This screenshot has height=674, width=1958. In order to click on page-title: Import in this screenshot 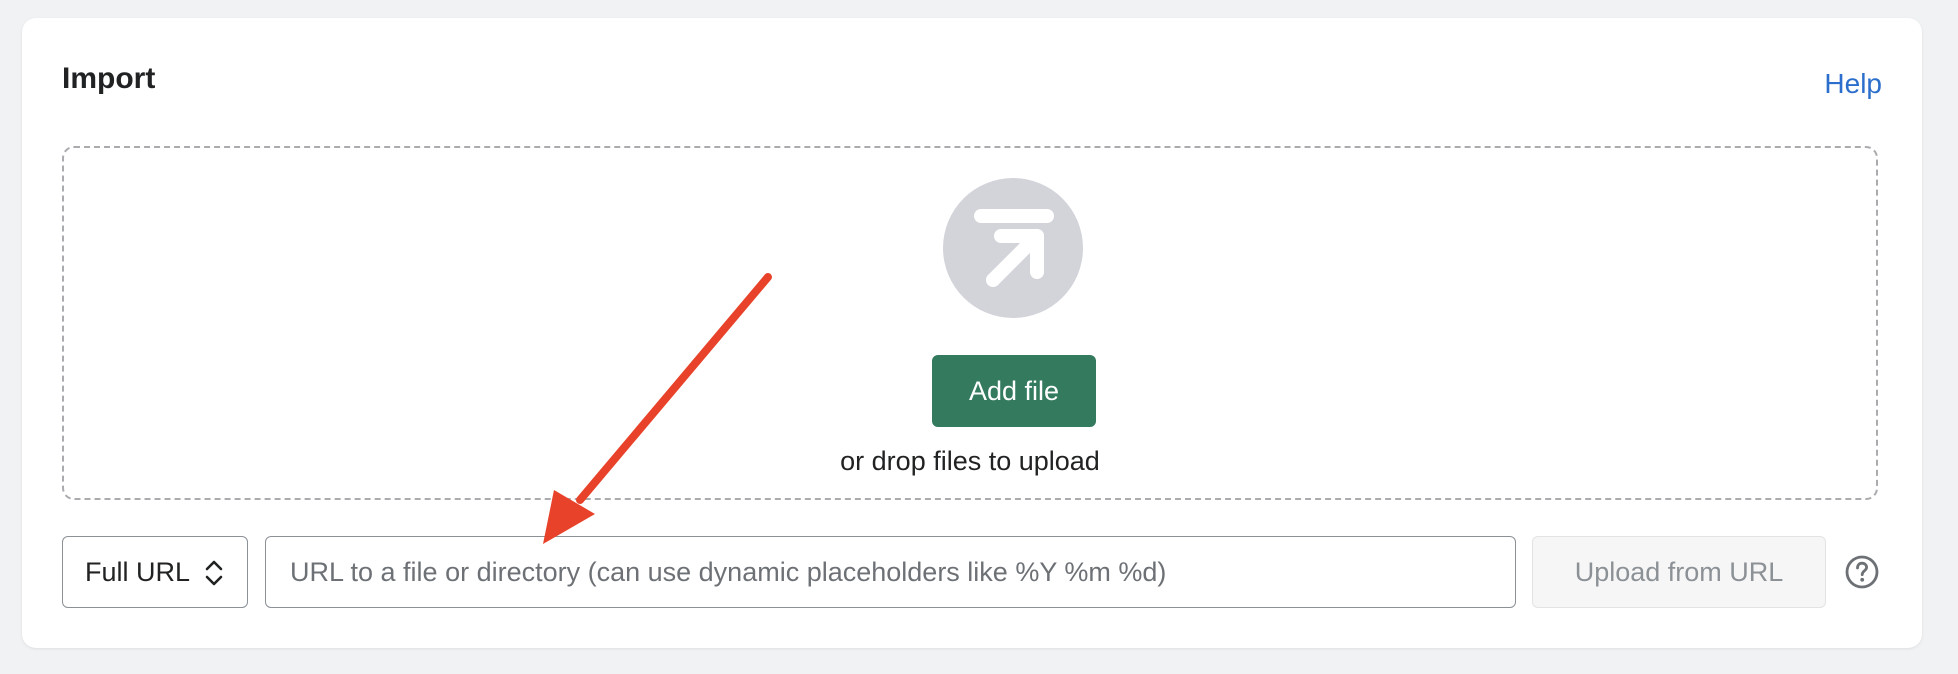, I will do `click(109, 78)`.